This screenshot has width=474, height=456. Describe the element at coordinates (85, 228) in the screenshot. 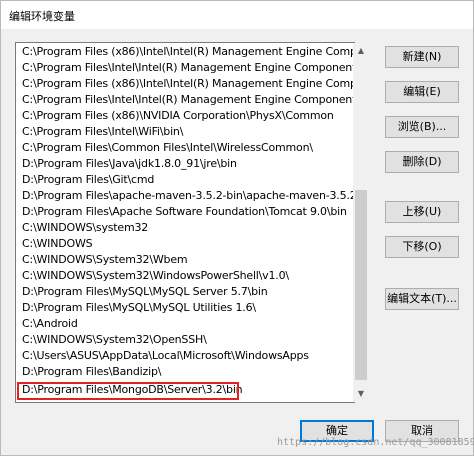

I see `path-list-item: C:\WINDOWS\system32` at that location.